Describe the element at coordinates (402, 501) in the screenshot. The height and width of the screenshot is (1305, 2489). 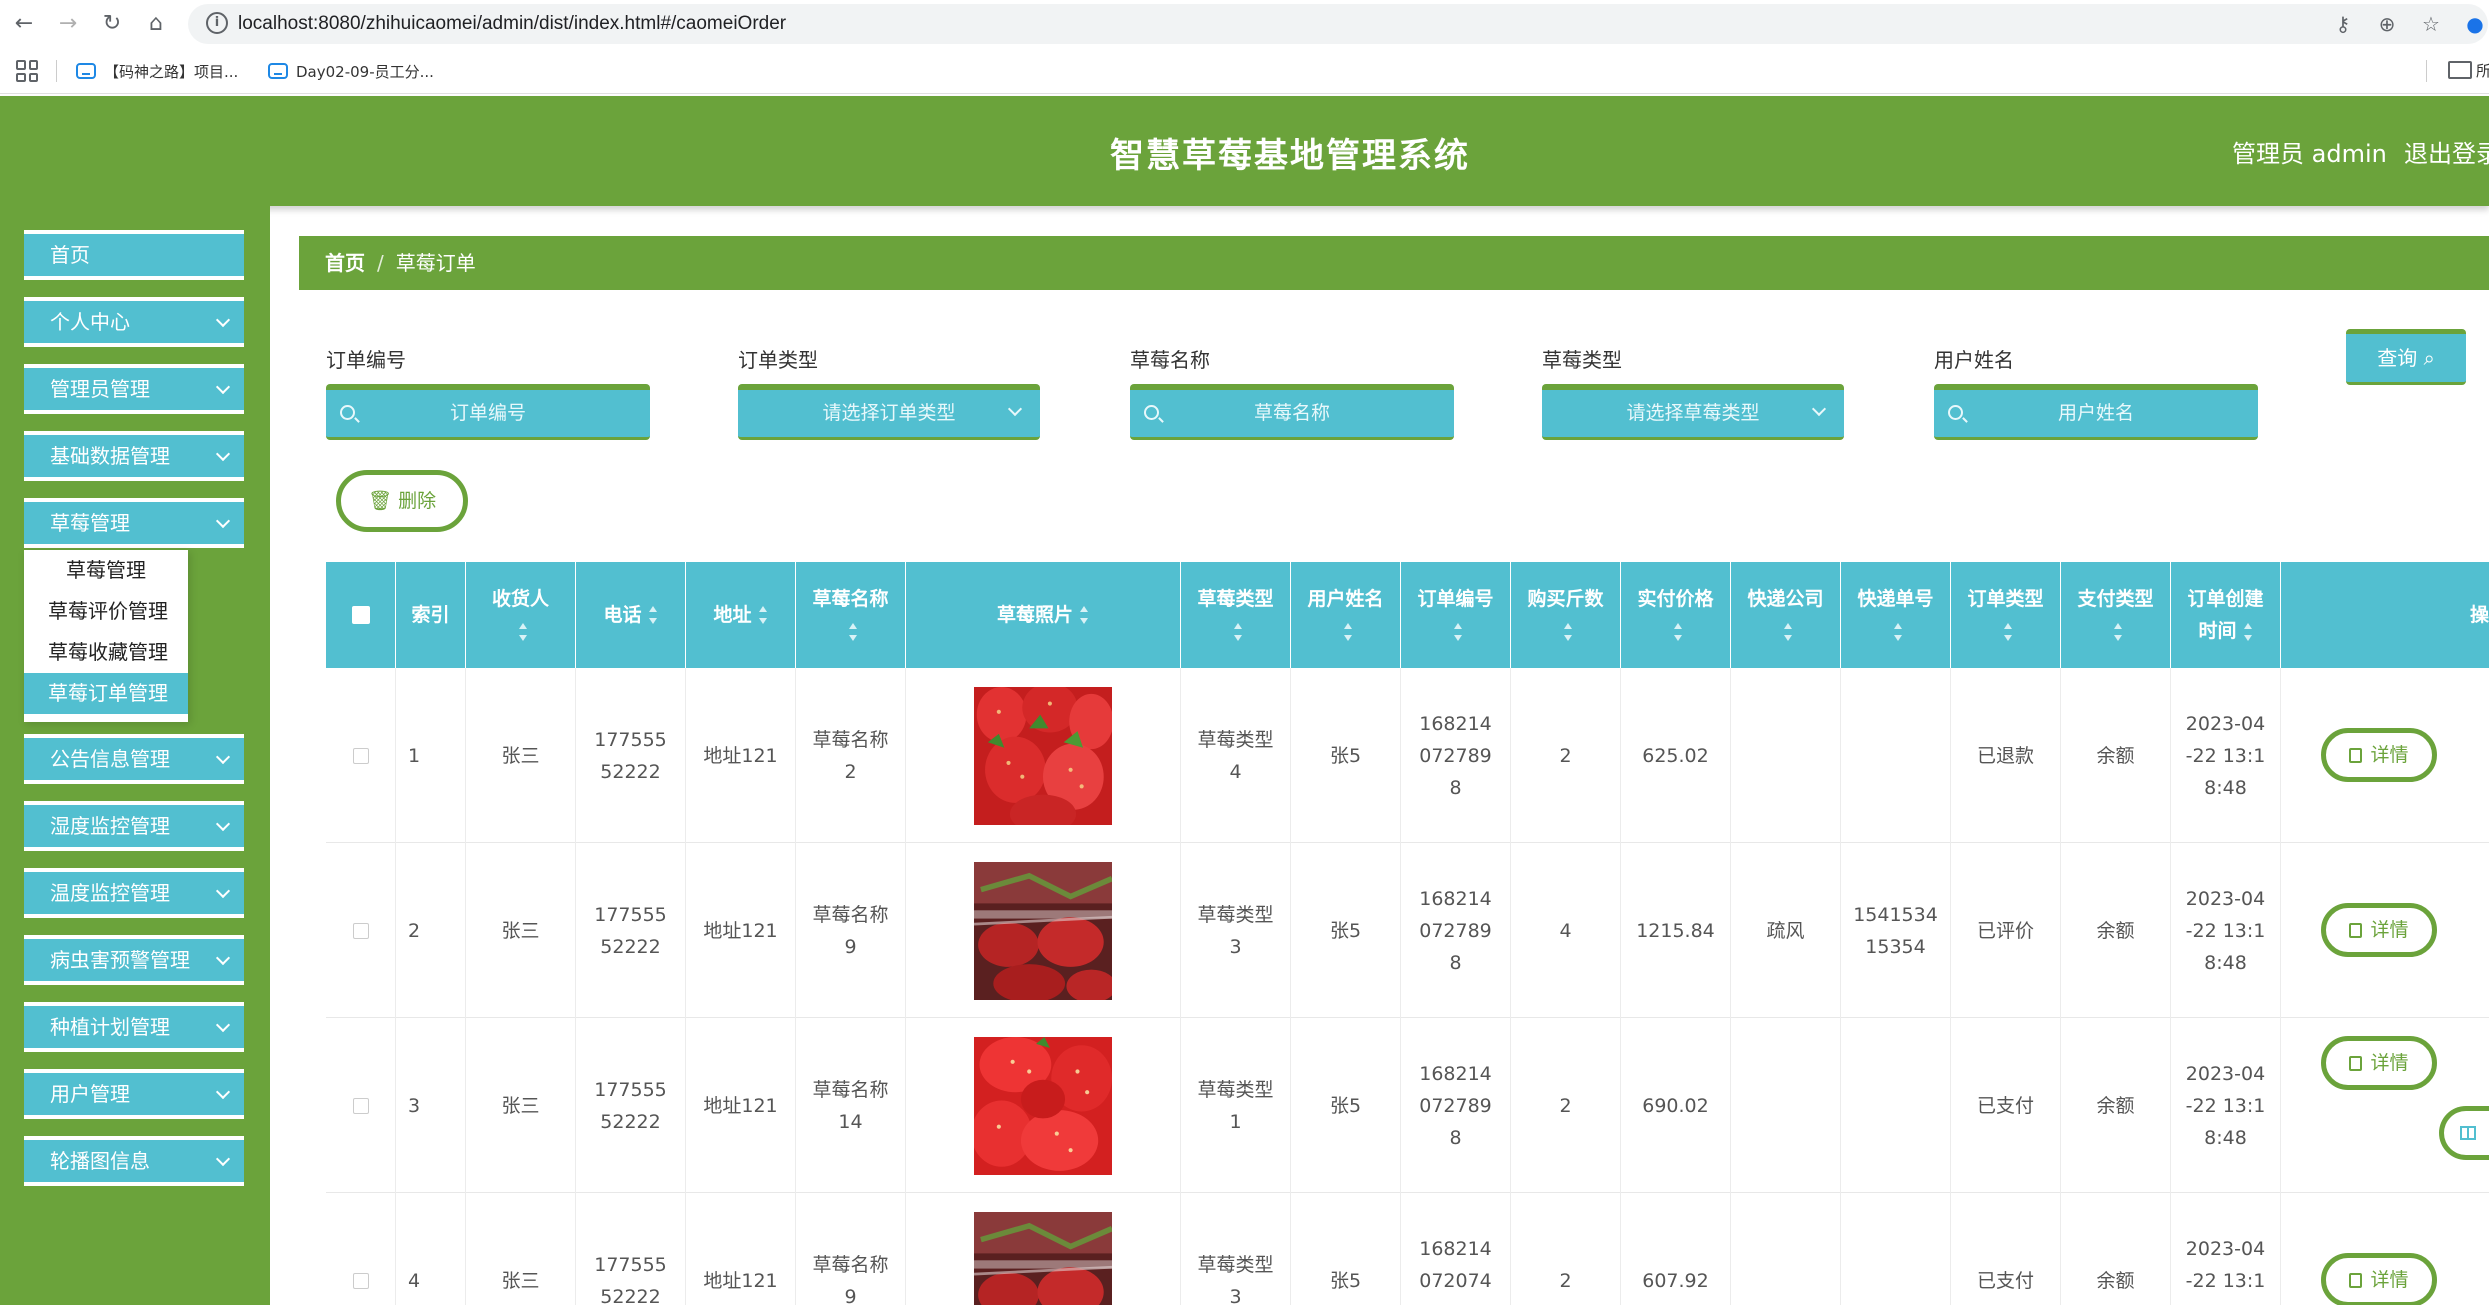
I see `delete-button: 🗑 删除` at that location.